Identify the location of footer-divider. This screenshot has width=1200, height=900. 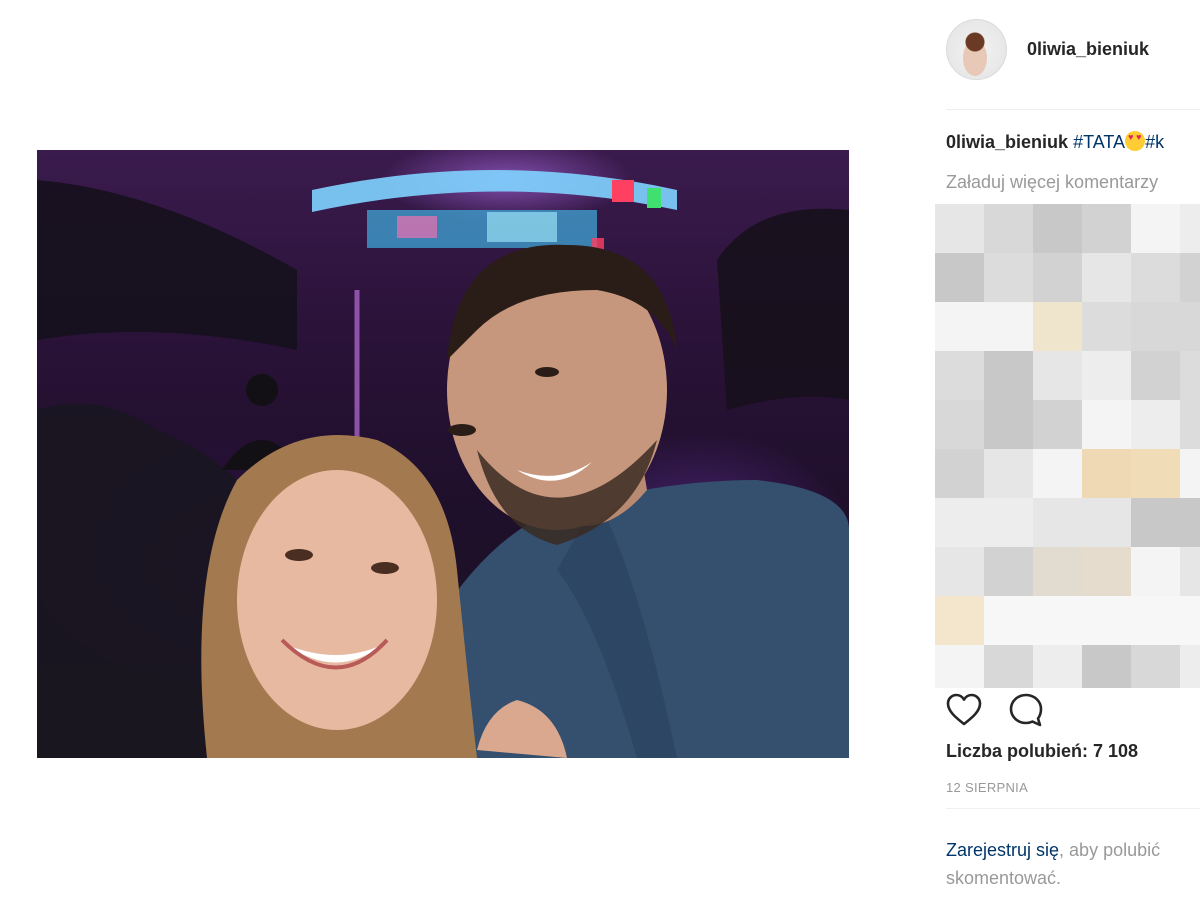
(1073, 808).